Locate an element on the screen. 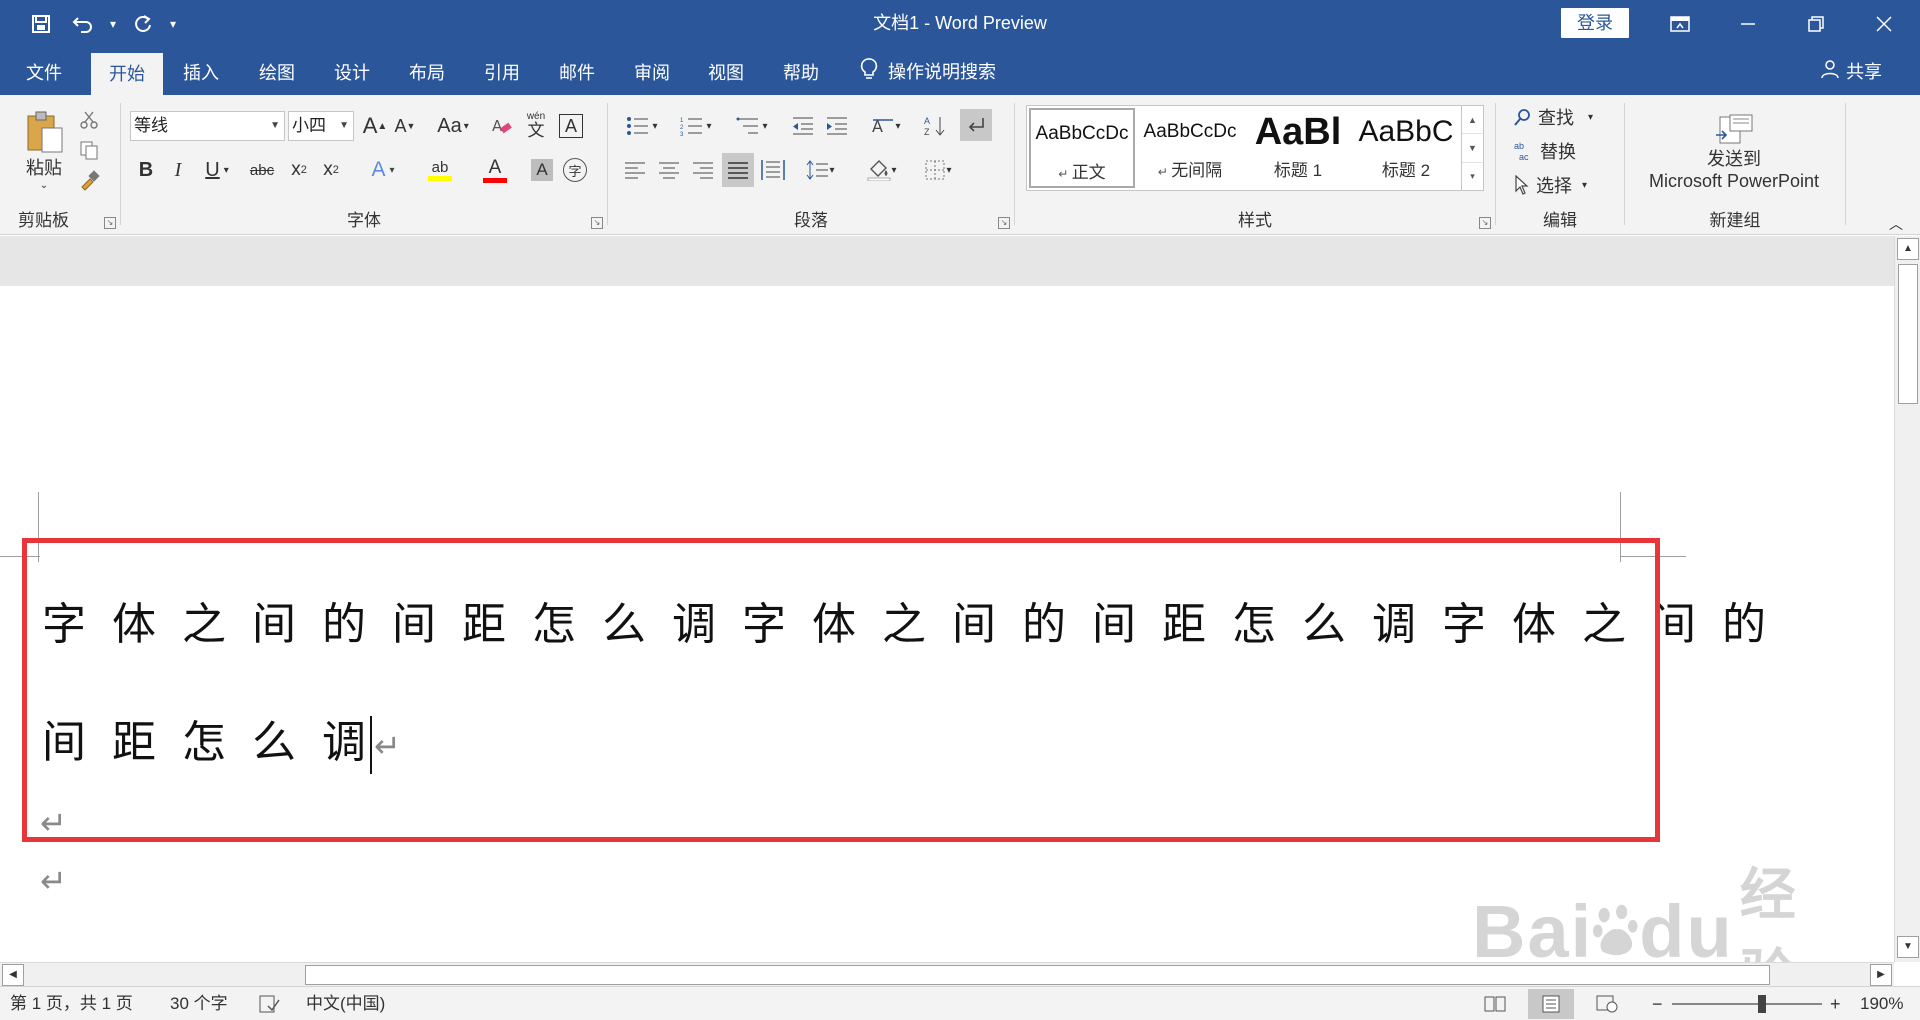 The image size is (1920, 1020). character-shading-button: A is located at coordinates (542, 170).